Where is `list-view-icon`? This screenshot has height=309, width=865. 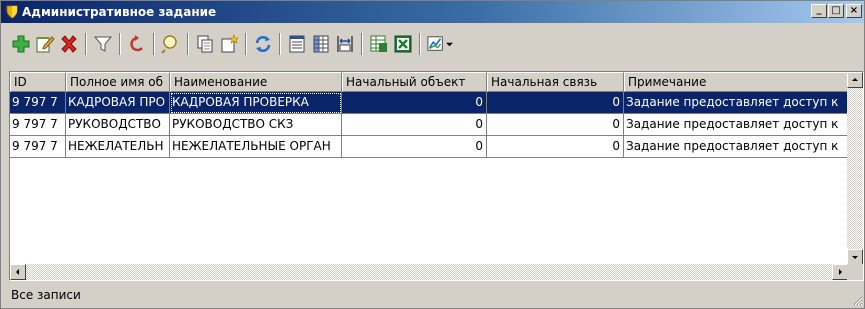
list-view-icon is located at coordinates (296, 44).